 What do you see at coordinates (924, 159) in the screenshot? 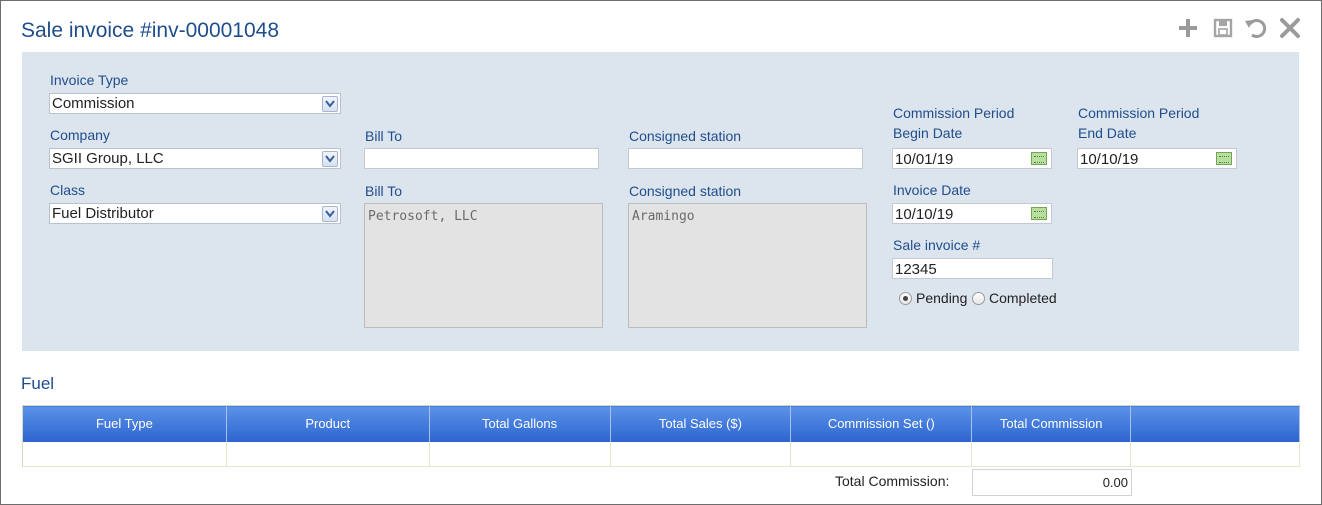
I see `period-begin-date-value: 10/01/19` at bounding box center [924, 159].